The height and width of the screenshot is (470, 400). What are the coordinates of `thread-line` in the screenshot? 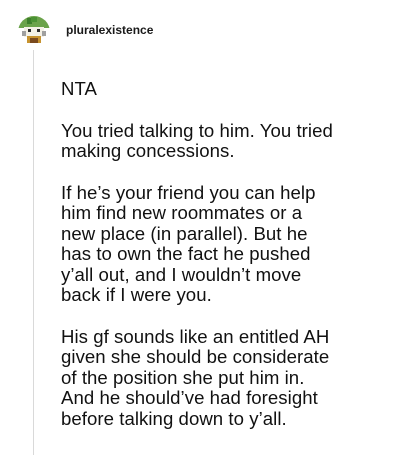 It's located at (33, 252).